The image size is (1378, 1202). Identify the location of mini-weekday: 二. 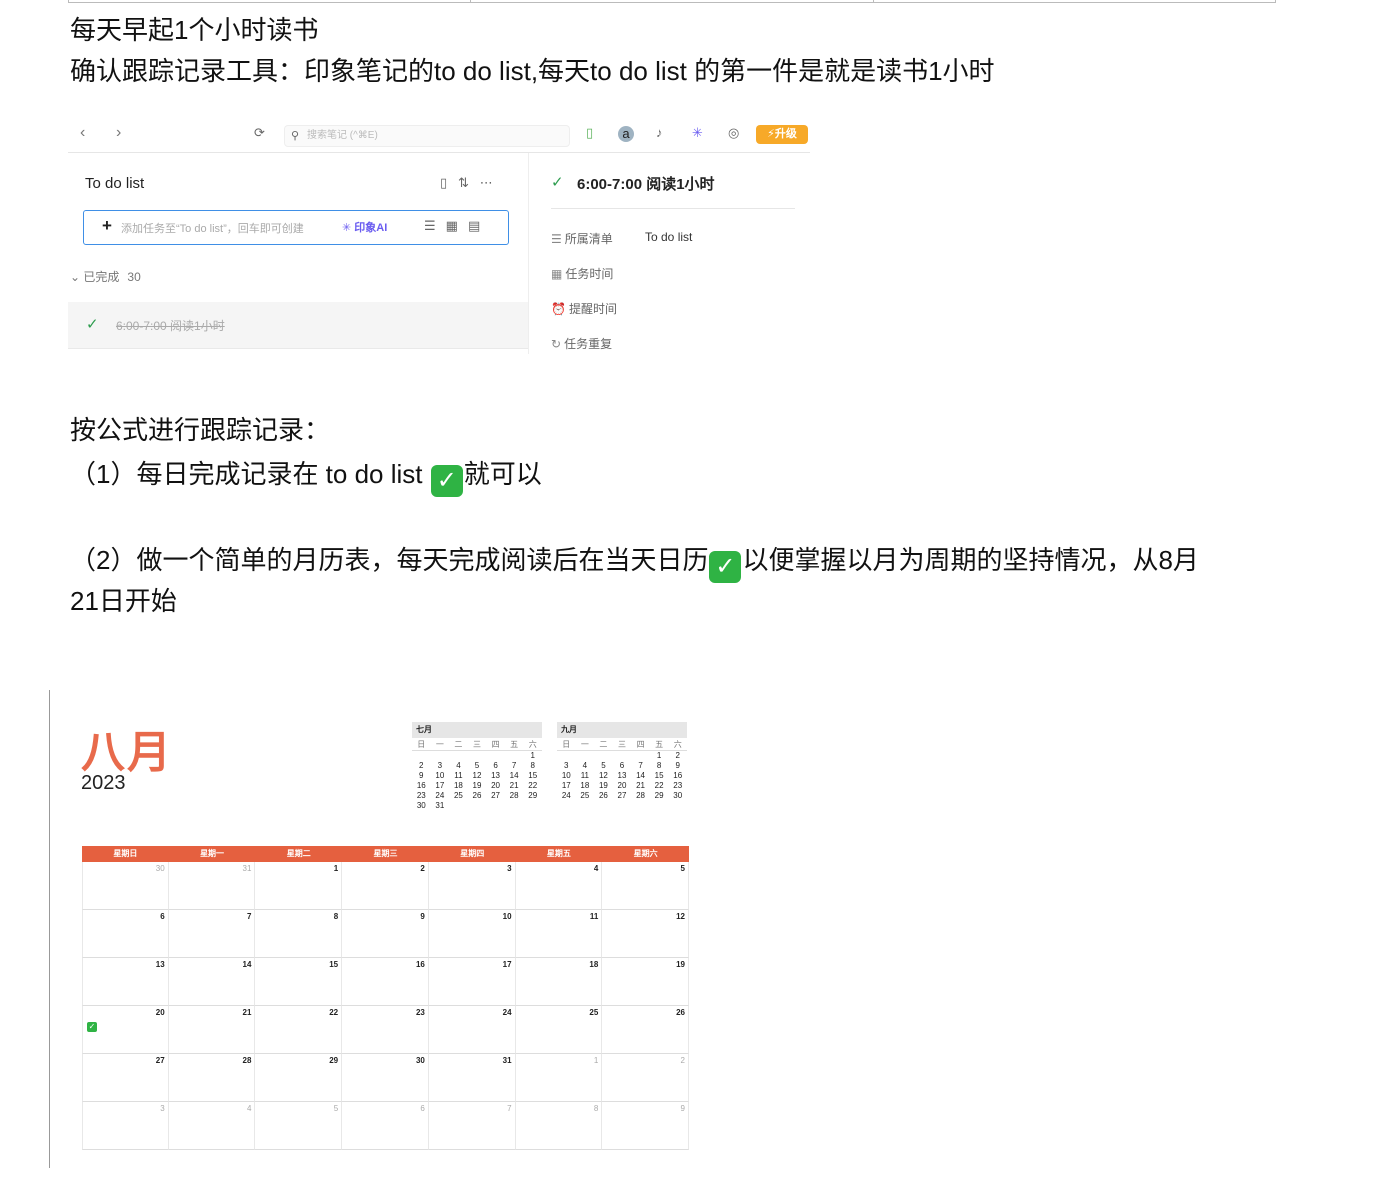
(458, 745).